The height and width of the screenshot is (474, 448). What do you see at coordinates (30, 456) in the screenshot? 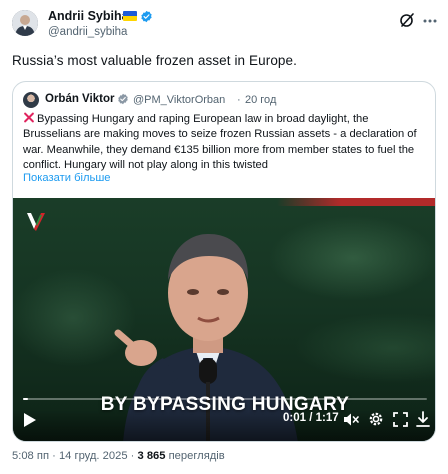
I see `post-time: 5:08 пп` at bounding box center [30, 456].